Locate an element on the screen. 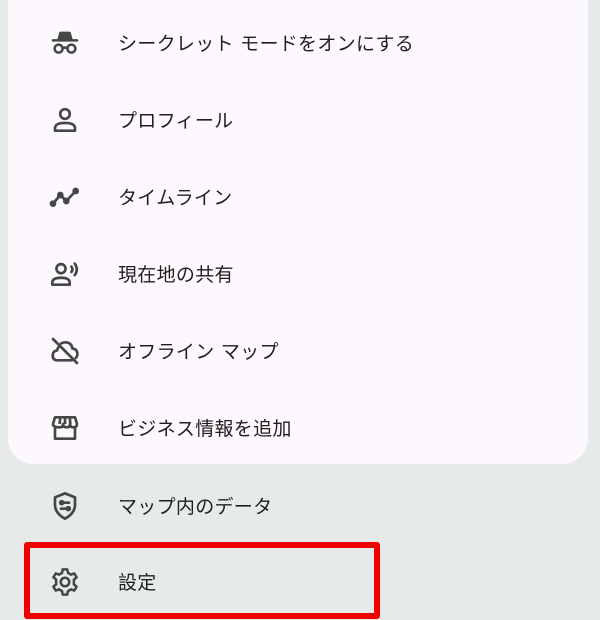  location-sharing-icon is located at coordinates (65, 274).